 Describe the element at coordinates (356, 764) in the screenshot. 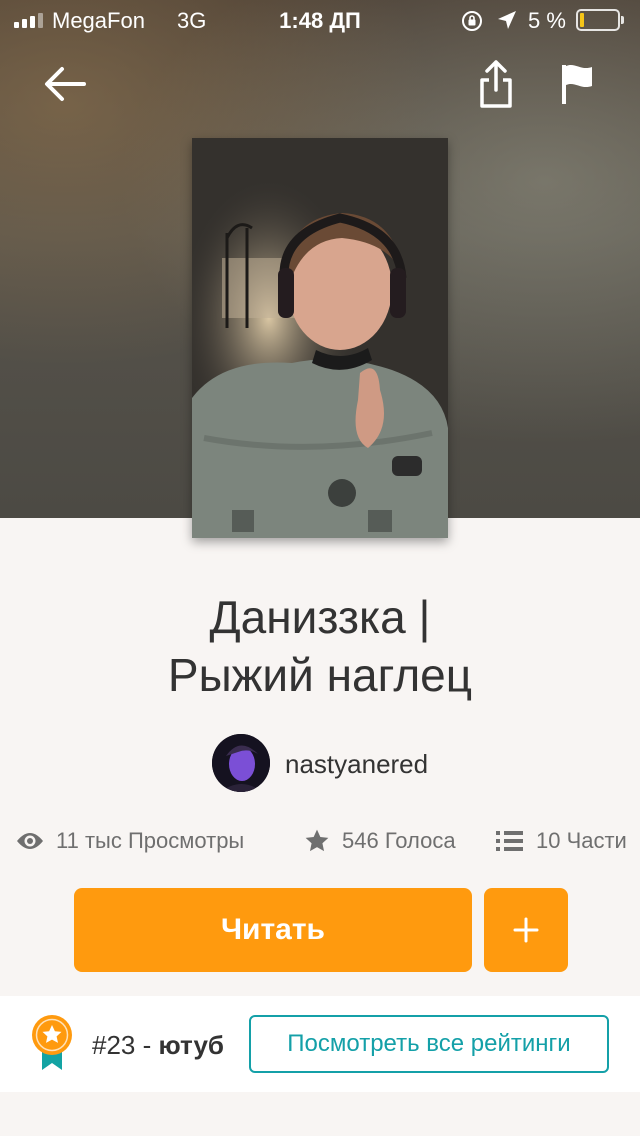

I see `author-name: nastyanered` at that location.